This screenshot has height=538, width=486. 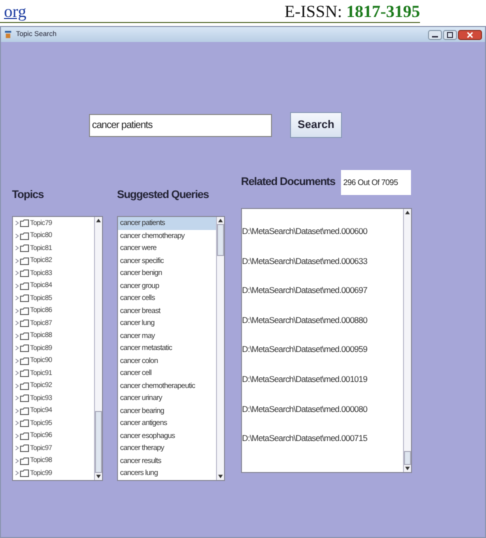 What do you see at coordinates (322, 357) in the screenshot?
I see `document-path: D:\MetaSearch\Dataset\med.000959` at bounding box center [322, 357].